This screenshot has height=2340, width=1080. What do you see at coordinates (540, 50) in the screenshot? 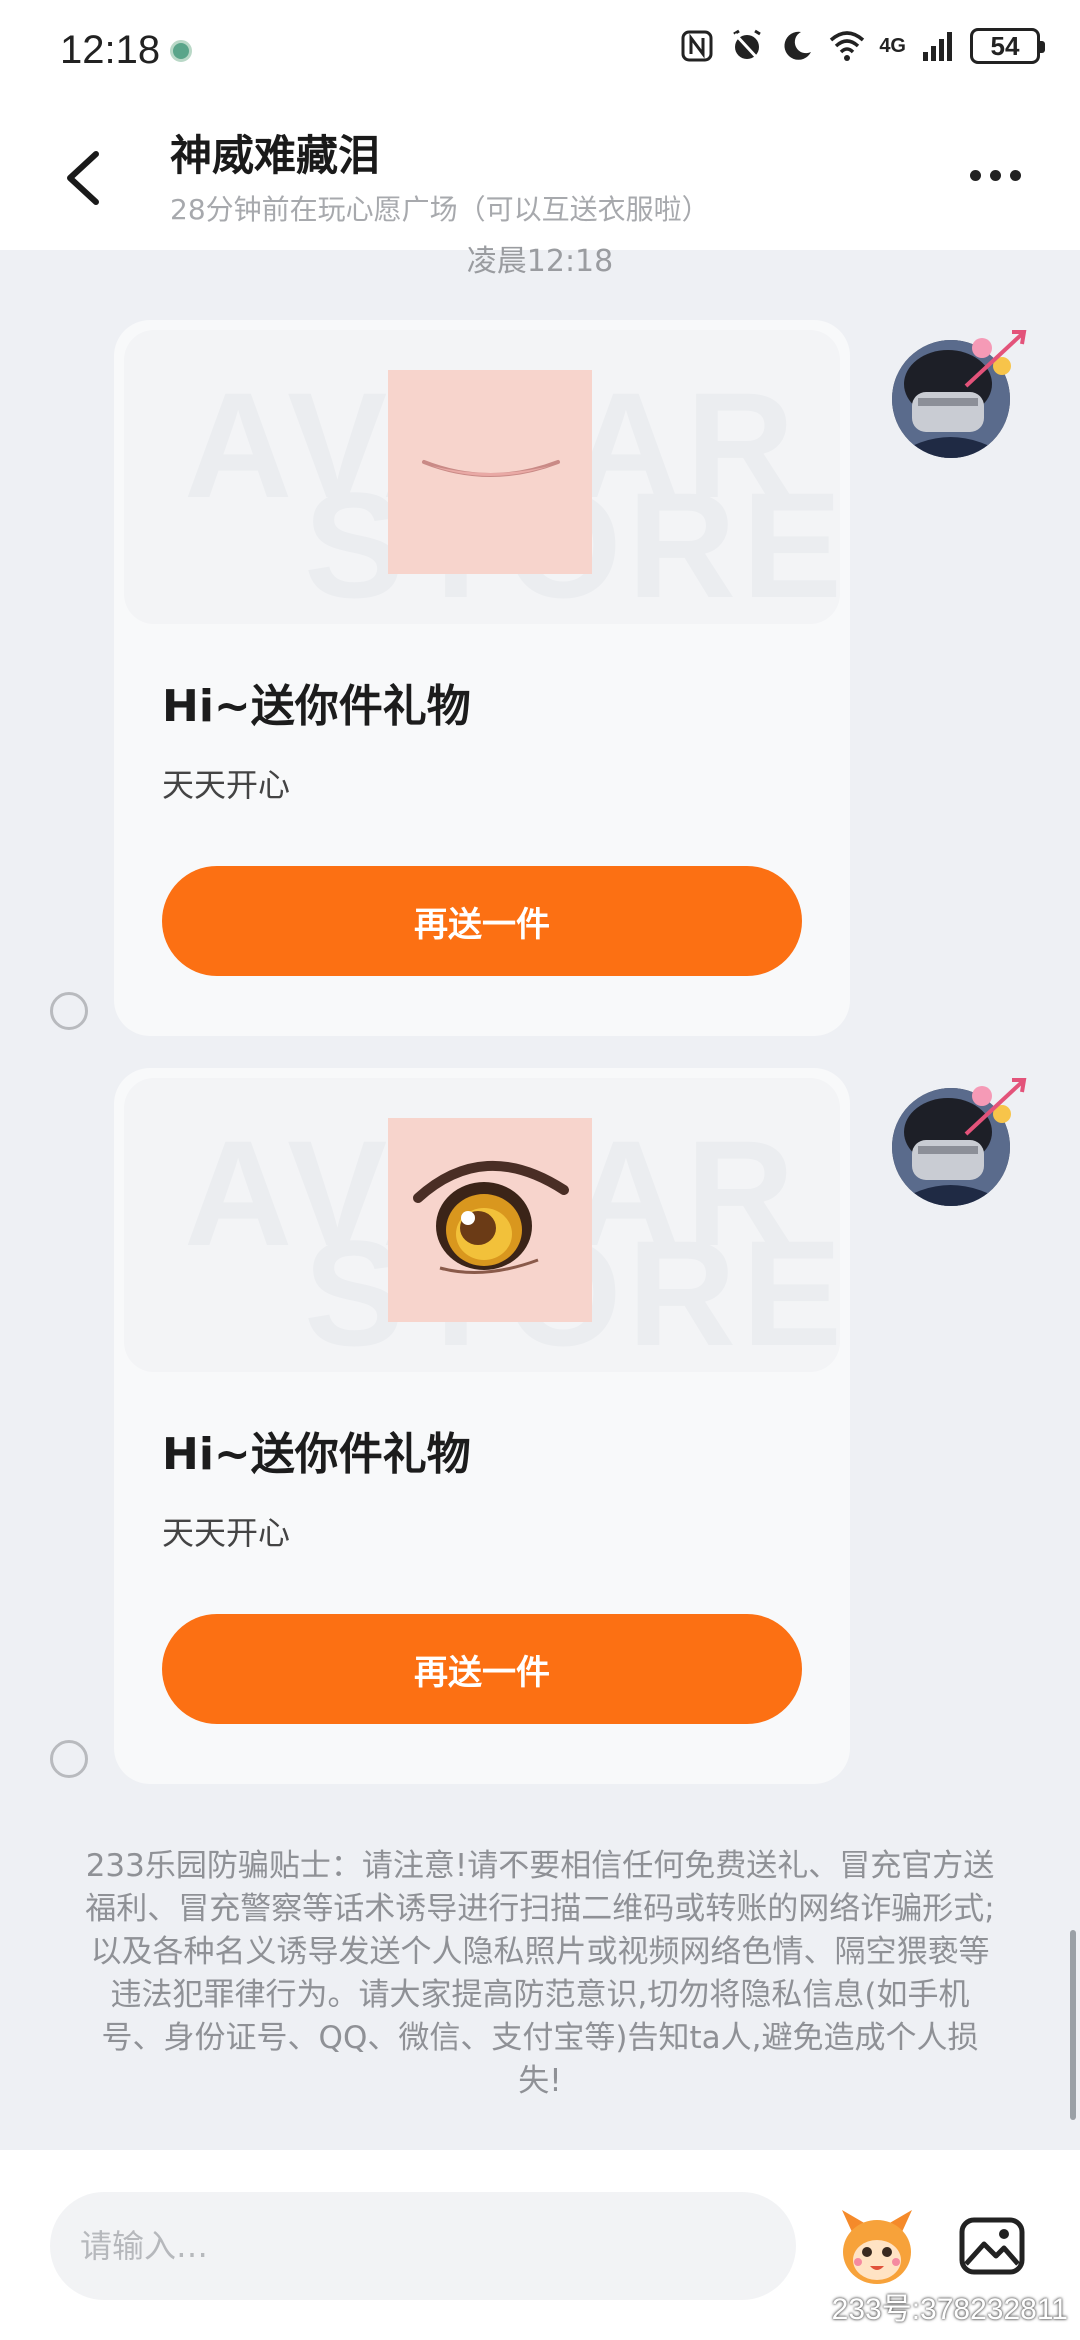
I see `status-bar: 12:18 4G 54` at bounding box center [540, 50].